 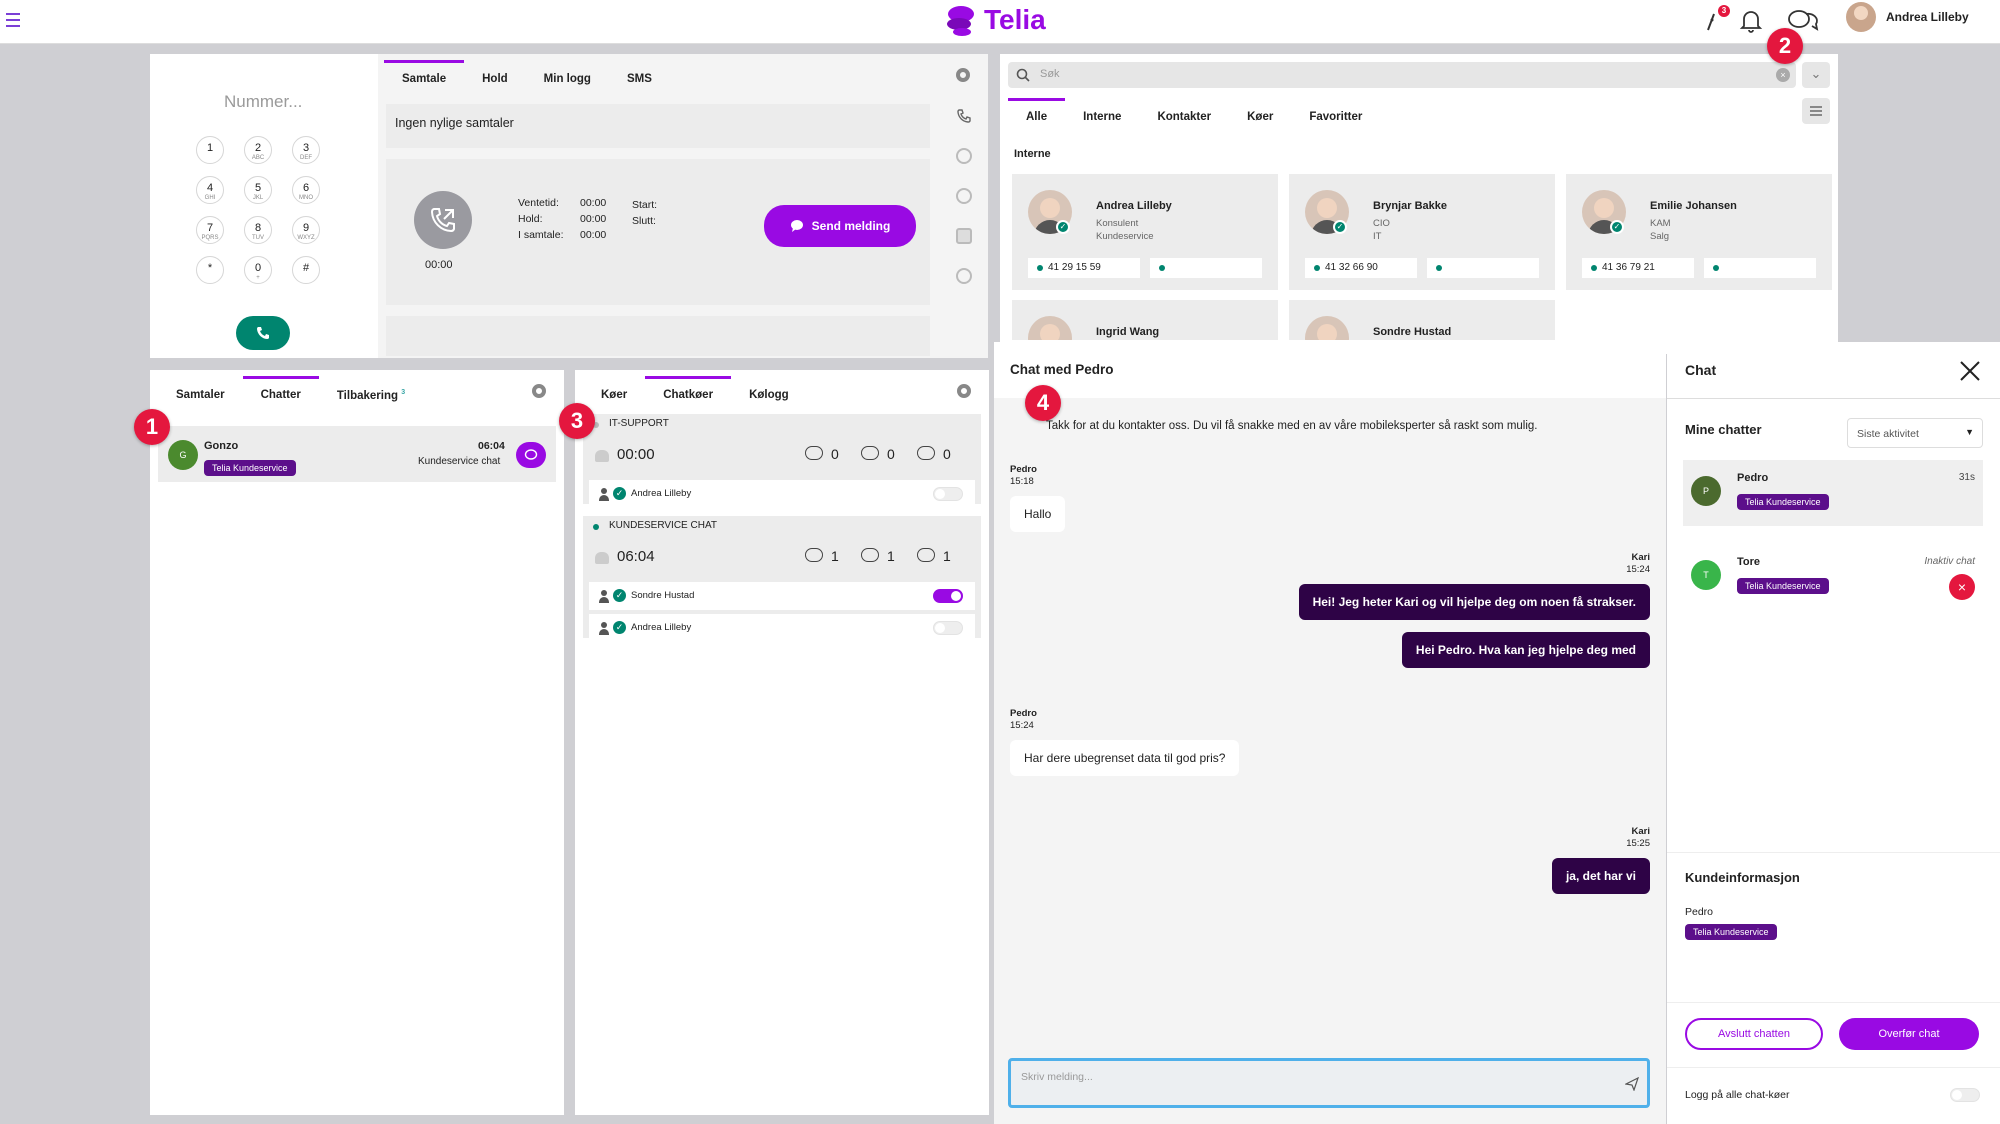 I want to click on end-chat-button: Avslutt chatten, so click(x=1754, y=1034).